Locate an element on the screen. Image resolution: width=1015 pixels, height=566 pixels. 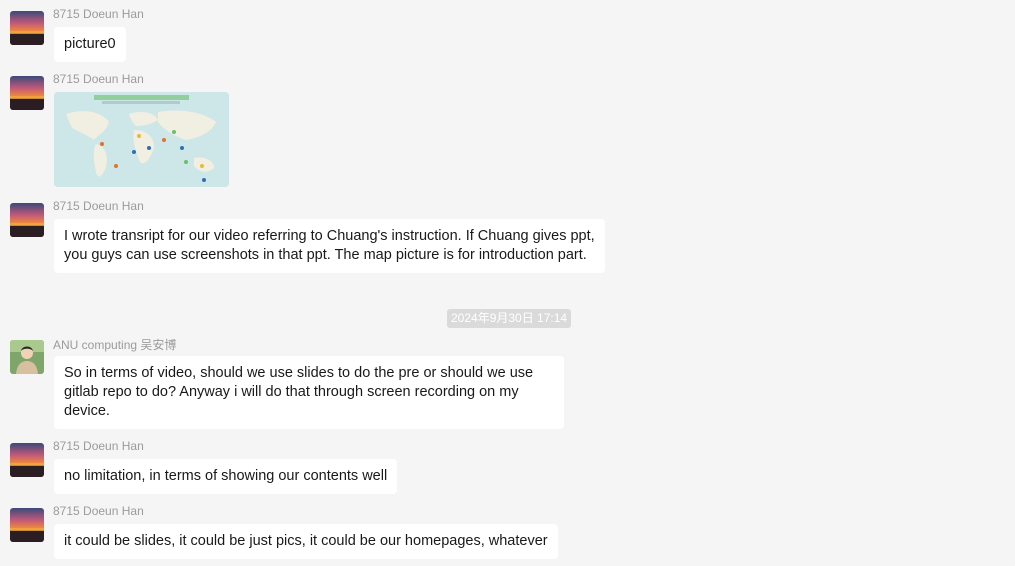
person-avatar is located at coordinates (27, 357).